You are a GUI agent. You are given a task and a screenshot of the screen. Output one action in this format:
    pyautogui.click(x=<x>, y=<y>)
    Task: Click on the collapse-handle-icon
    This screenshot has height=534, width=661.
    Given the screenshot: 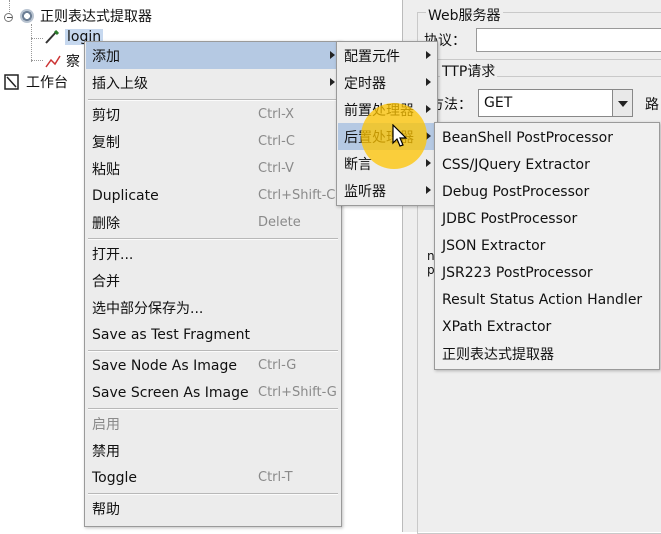 What is the action you would take?
    pyautogui.click(x=9, y=16)
    